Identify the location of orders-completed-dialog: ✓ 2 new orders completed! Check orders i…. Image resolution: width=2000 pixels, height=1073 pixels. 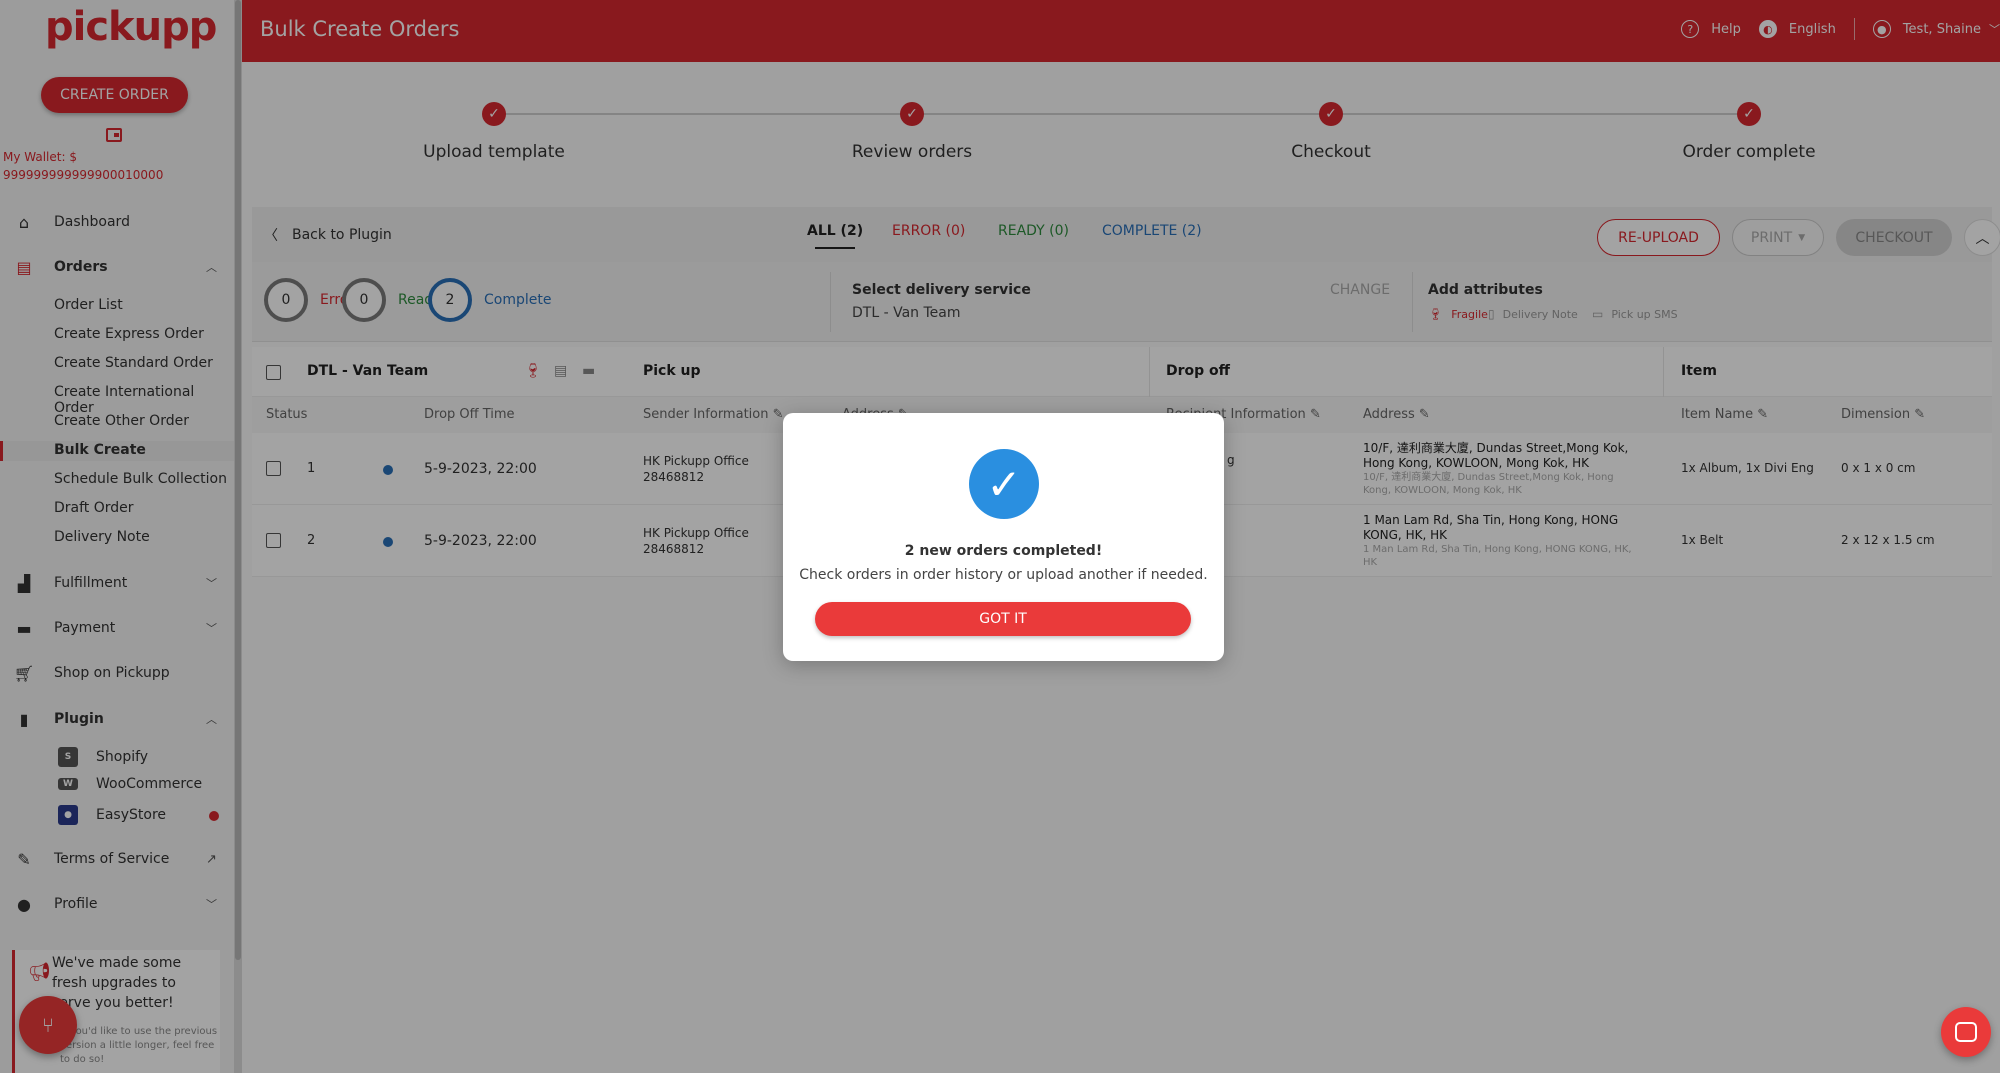
(1003, 537).